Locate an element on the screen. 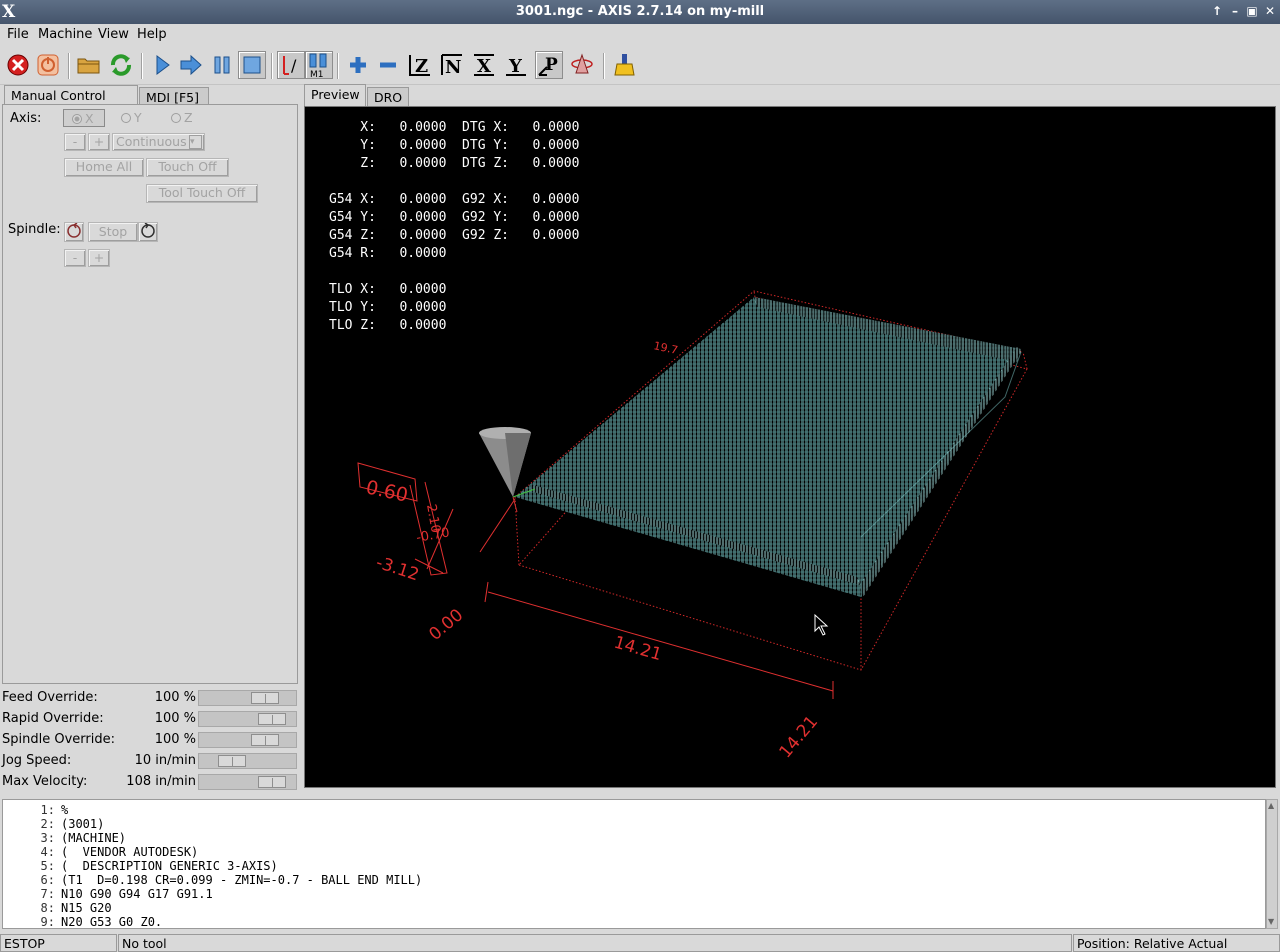 The width and height of the screenshot is (1280, 952). gcode-line-number: 9: is located at coordinates (47, 922).